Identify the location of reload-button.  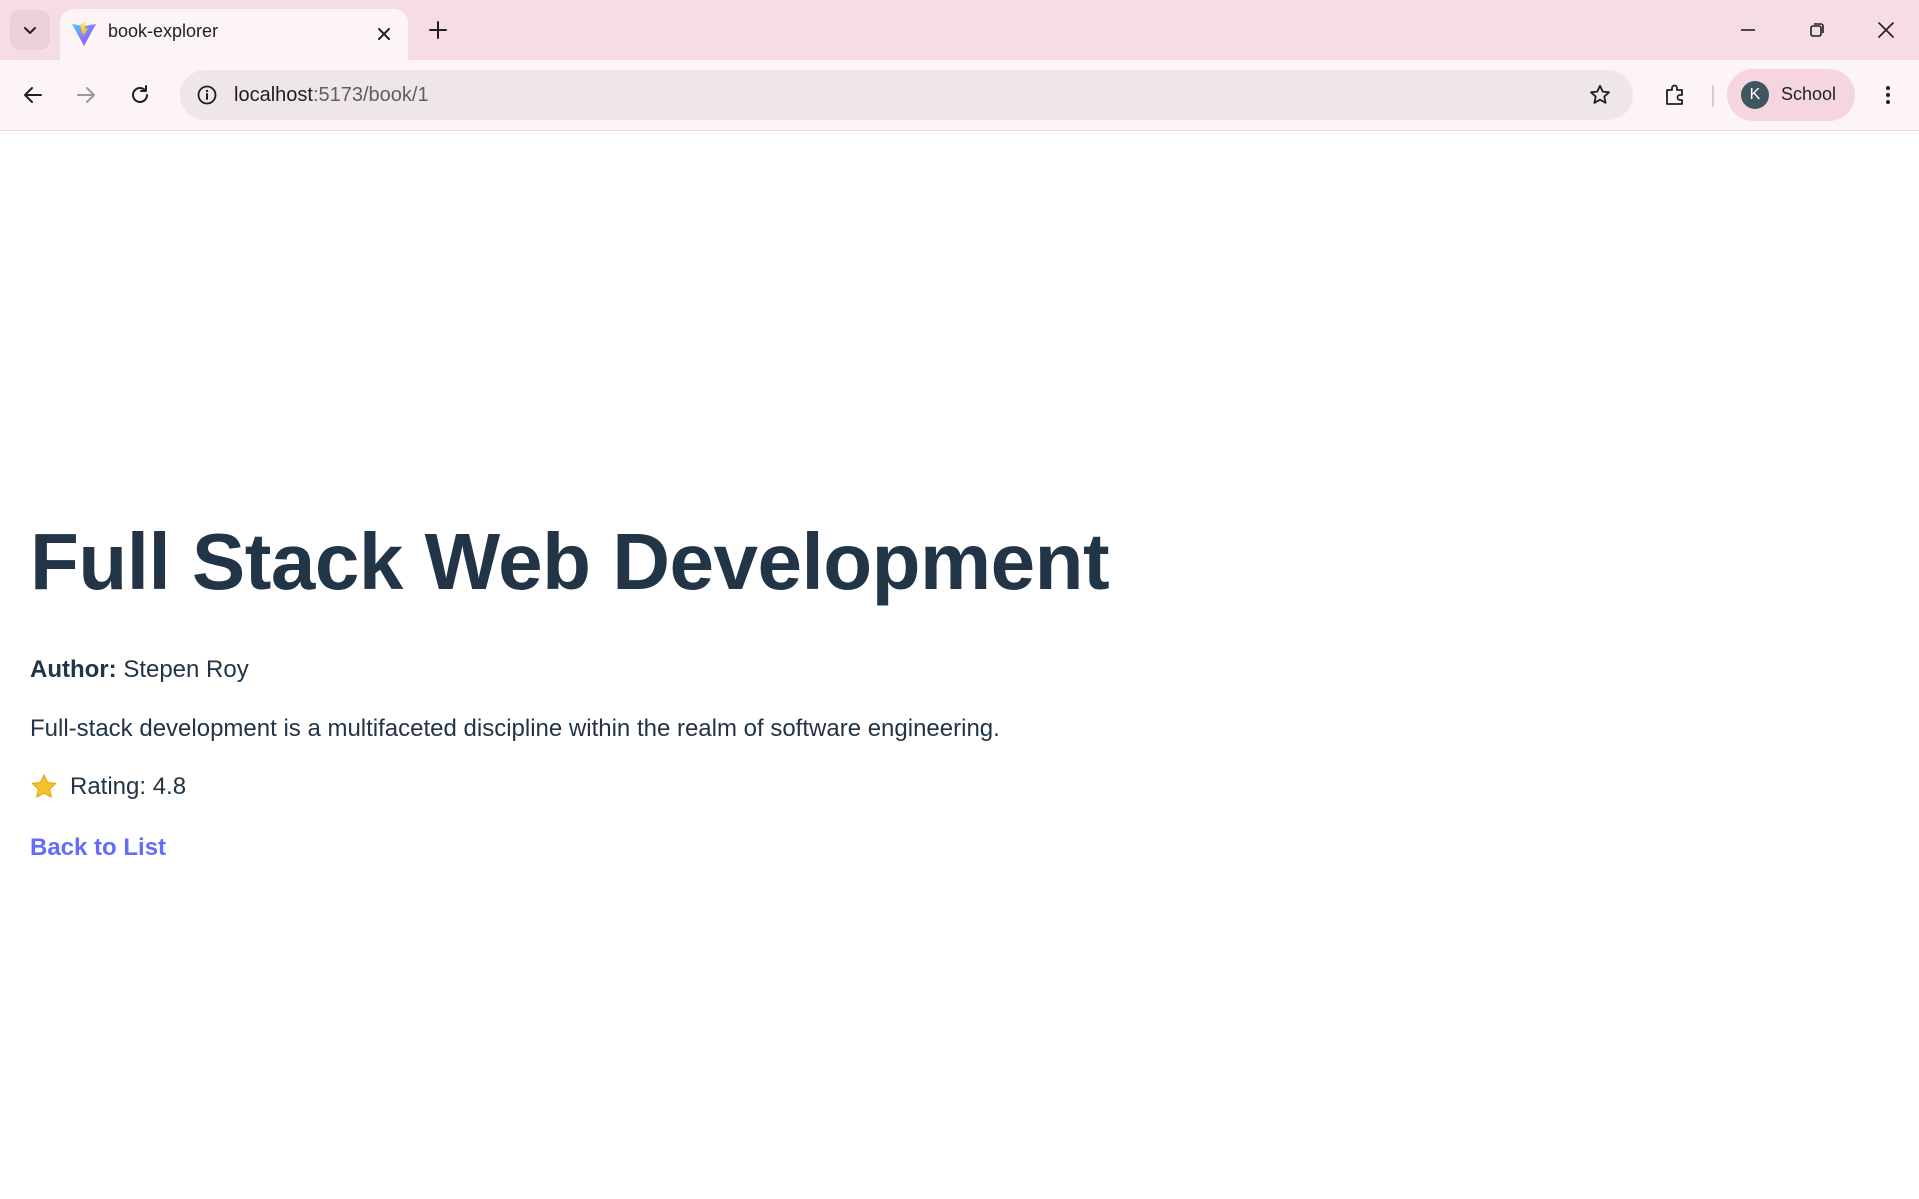
(140, 95).